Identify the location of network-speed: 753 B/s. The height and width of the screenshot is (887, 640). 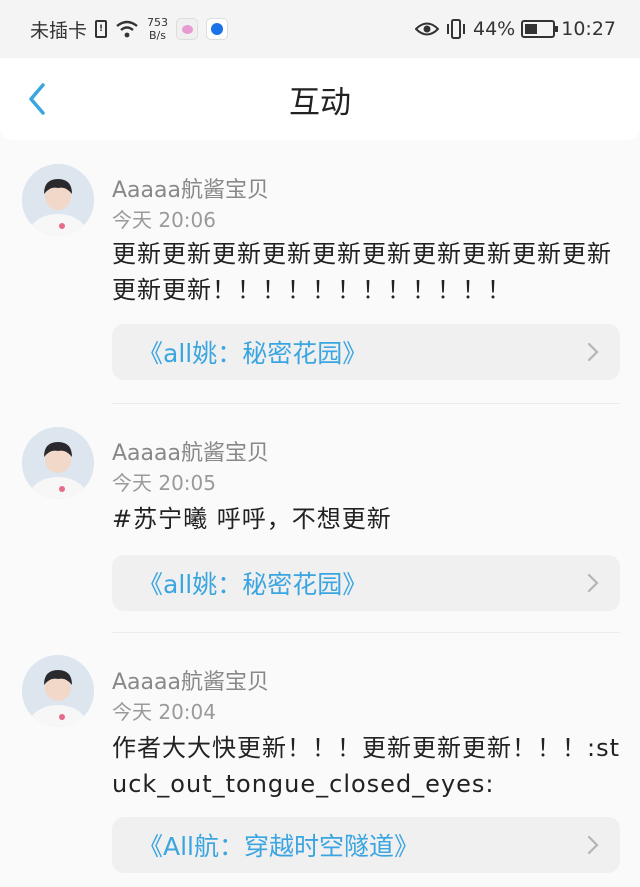
(157, 29).